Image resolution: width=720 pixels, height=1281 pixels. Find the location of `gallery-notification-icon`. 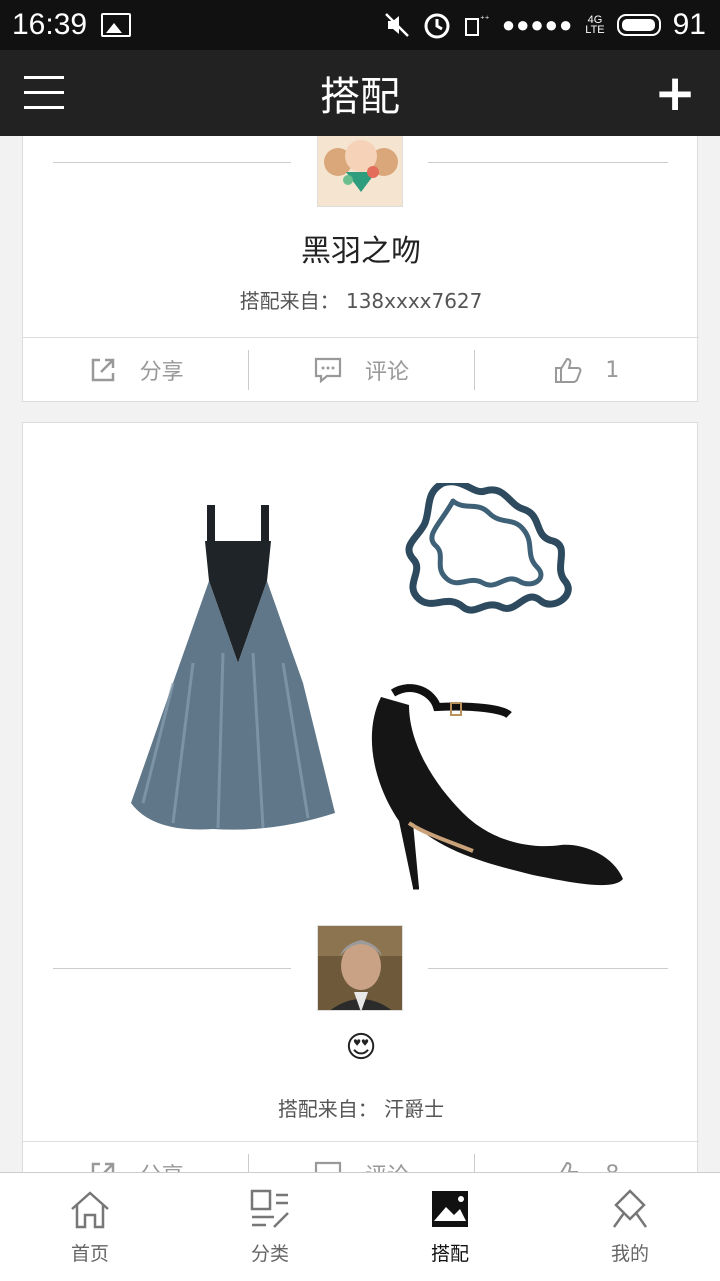

gallery-notification-icon is located at coordinates (116, 25).